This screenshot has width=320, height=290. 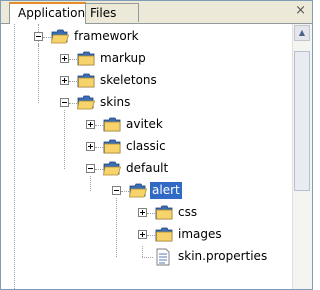 I want to click on tree-item-skeletons: skeletons, so click(x=146, y=81).